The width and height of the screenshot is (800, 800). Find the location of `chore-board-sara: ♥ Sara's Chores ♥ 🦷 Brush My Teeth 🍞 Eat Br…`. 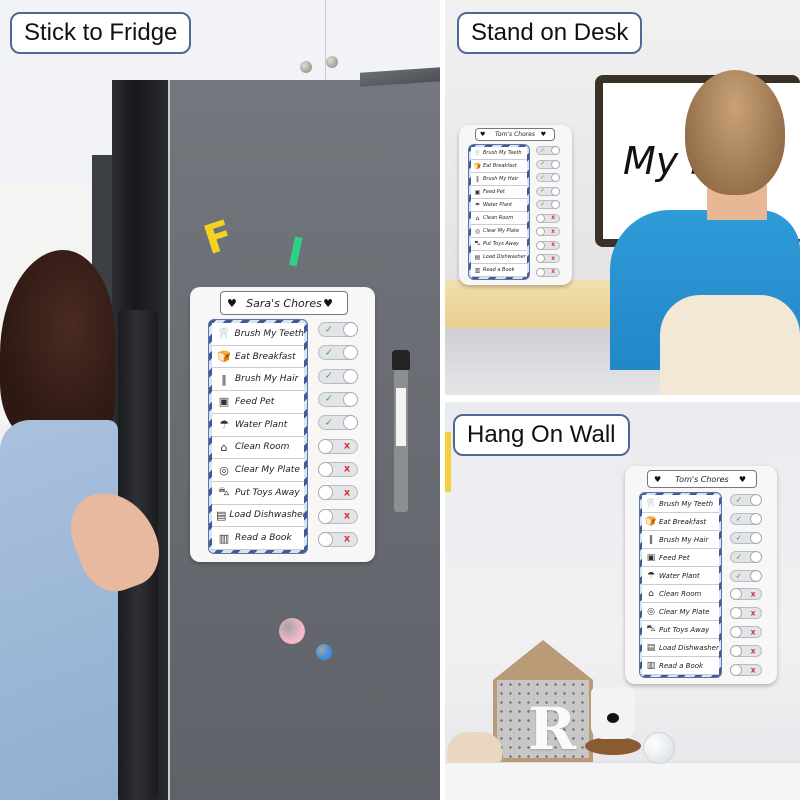

chore-board-sara: ♥ Sara's Chores ♥ 🦷 Brush My Teeth 🍞 Eat Br… is located at coordinates (282, 424).